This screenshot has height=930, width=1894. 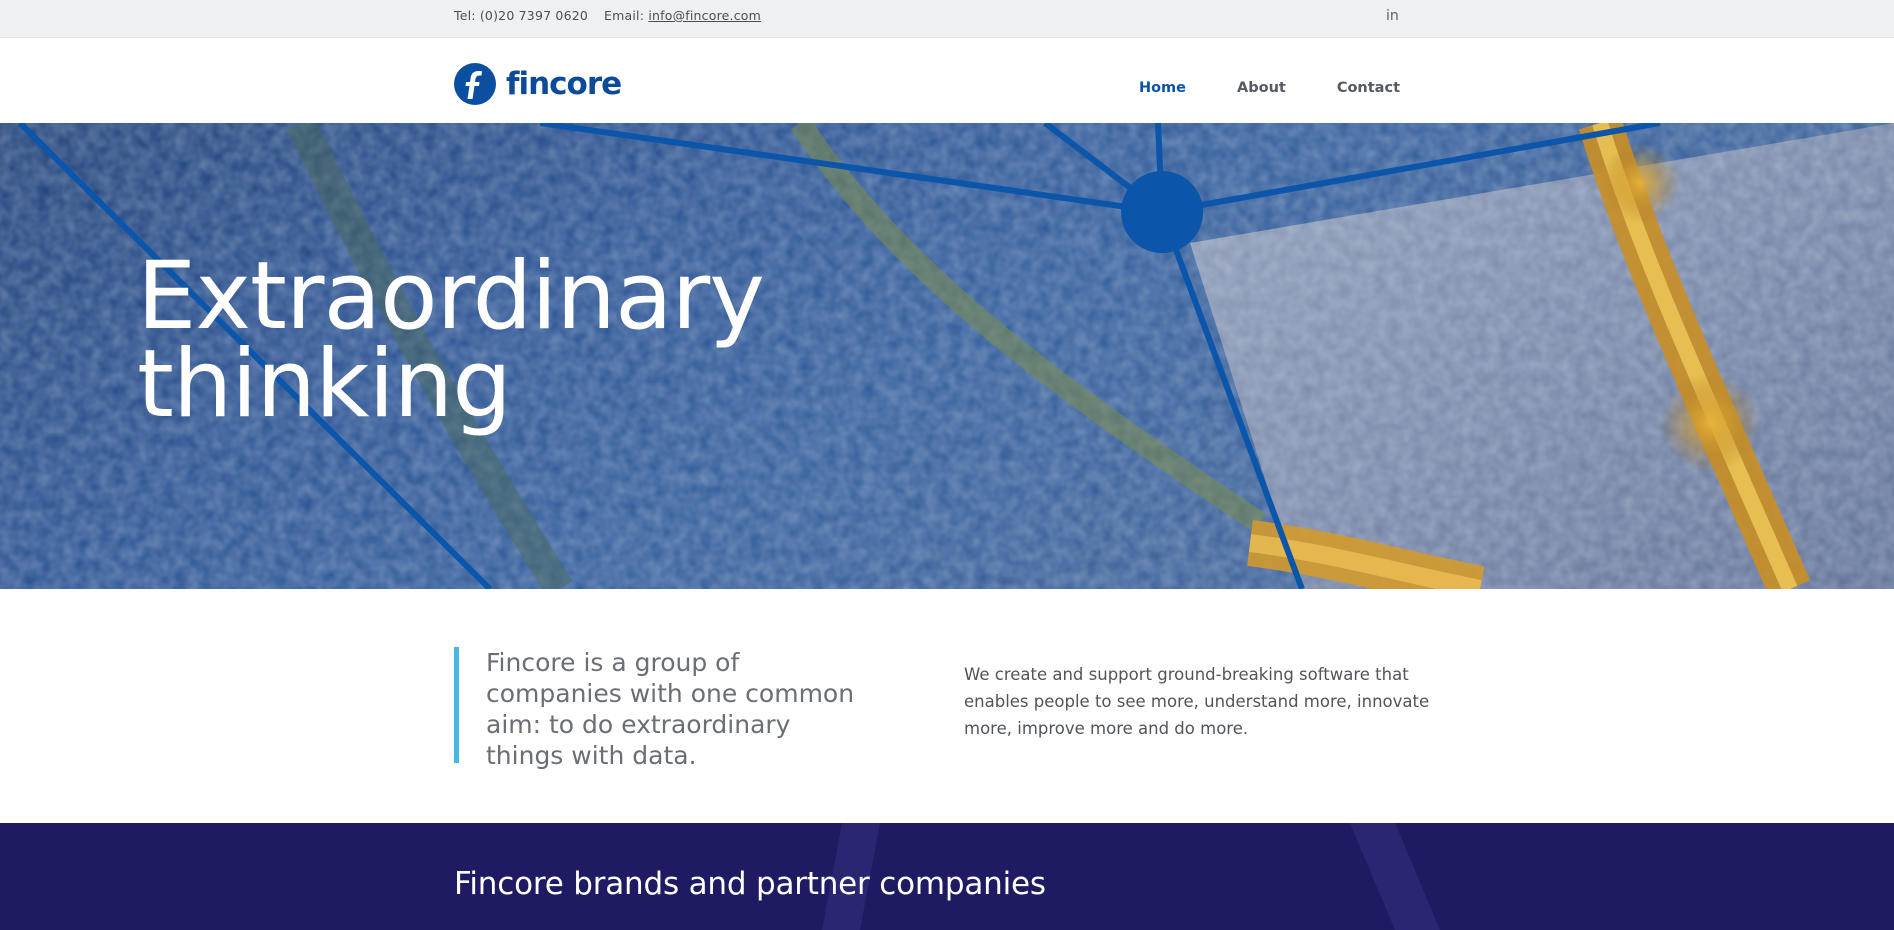 I want to click on phone-number: Tel: (0)20 7397 0620, so click(x=521, y=15).